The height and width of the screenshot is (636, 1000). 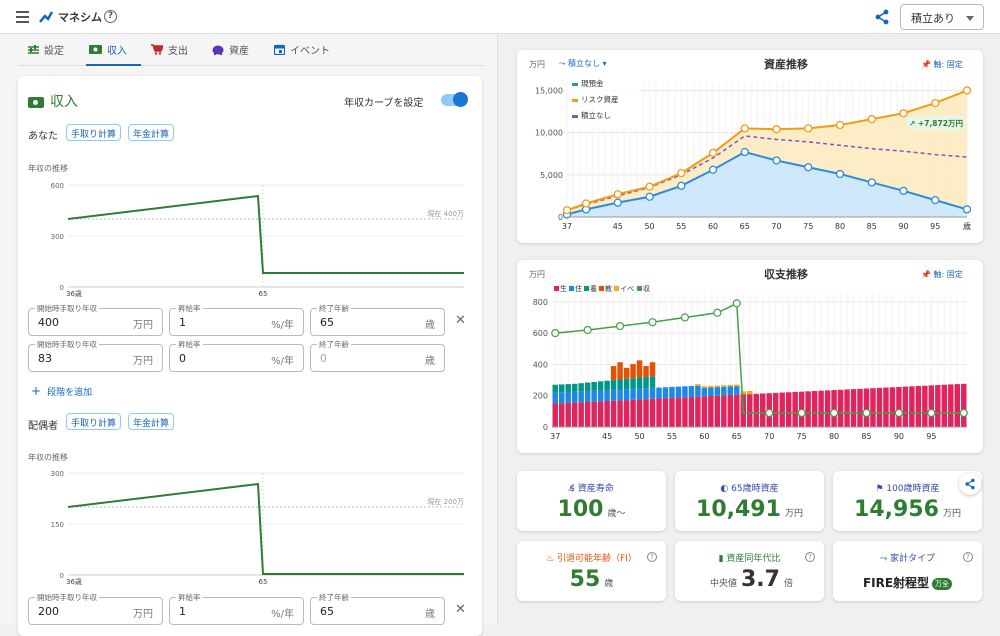 What do you see at coordinates (310, 51) in the screenshot?
I see `tab-events-label: イベント` at bounding box center [310, 51].